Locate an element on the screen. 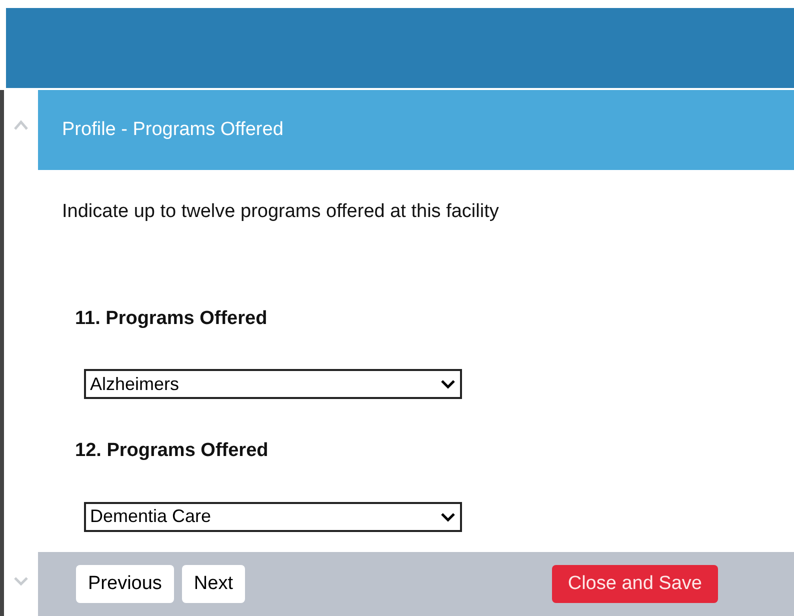 The width and height of the screenshot is (794, 616). programs-dropdown: Alzheimers is located at coordinates (273, 384).